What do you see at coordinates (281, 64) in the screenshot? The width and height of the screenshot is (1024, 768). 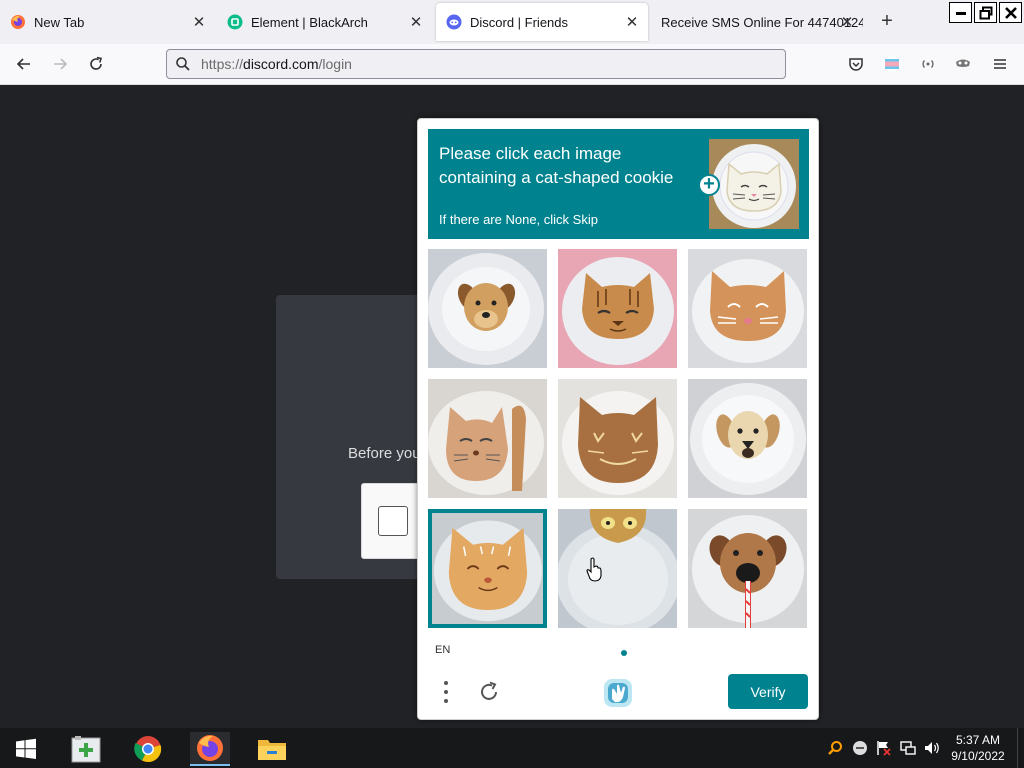 I see `url-host: discord.com` at bounding box center [281, 64].